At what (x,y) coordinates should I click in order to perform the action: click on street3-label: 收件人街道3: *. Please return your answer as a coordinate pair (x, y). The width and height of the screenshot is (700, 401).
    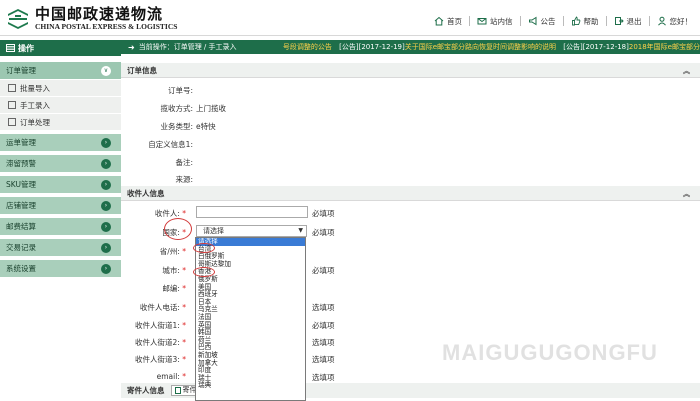
    Looking at the image, I should click on (160, 359).